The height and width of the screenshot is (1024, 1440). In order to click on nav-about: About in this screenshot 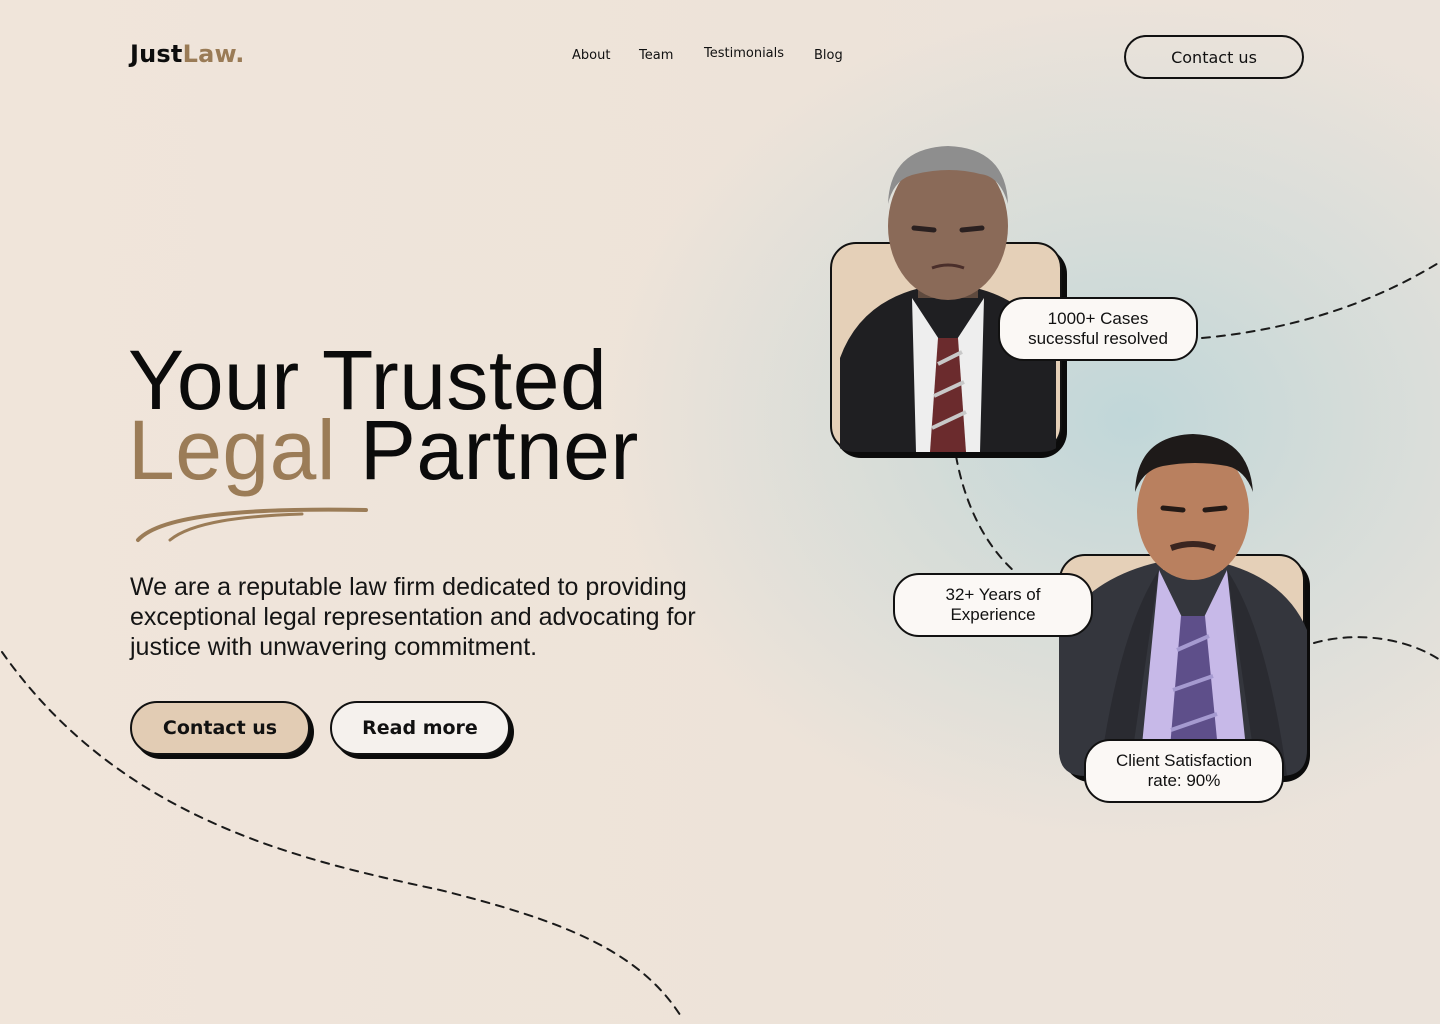, I will do `click(591, 55)`.